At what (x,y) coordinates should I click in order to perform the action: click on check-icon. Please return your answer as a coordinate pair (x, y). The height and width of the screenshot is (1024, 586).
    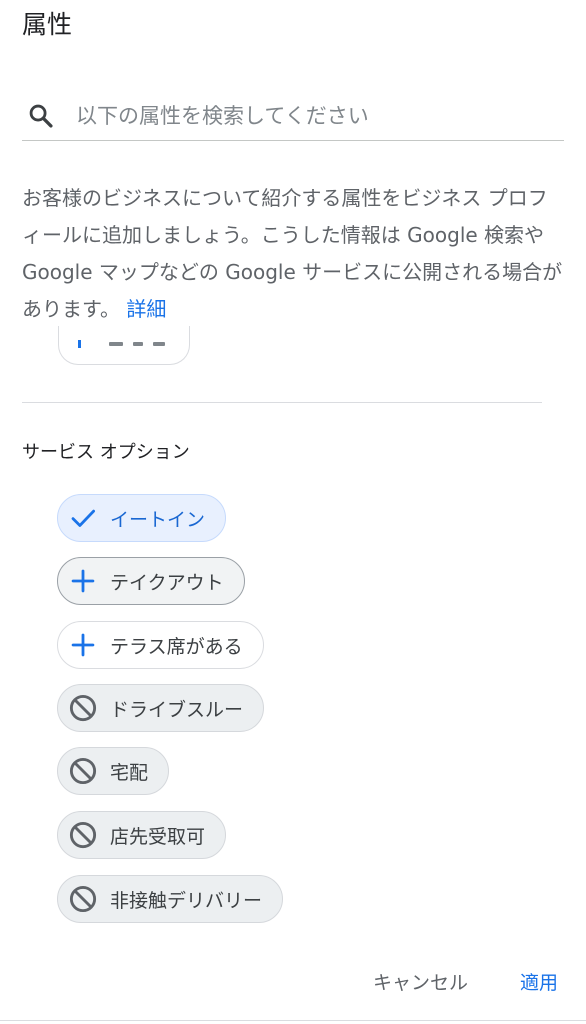
    Looking at the image, I should click on (83, 518).